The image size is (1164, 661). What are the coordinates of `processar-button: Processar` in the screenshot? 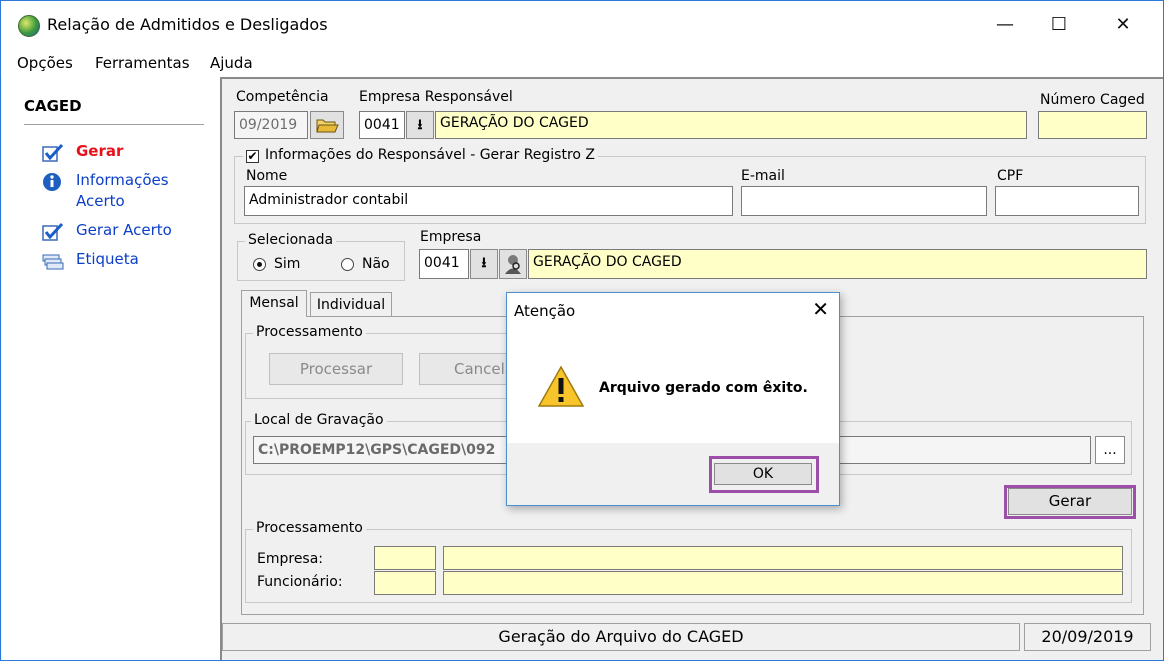 It's located at (336, 369).